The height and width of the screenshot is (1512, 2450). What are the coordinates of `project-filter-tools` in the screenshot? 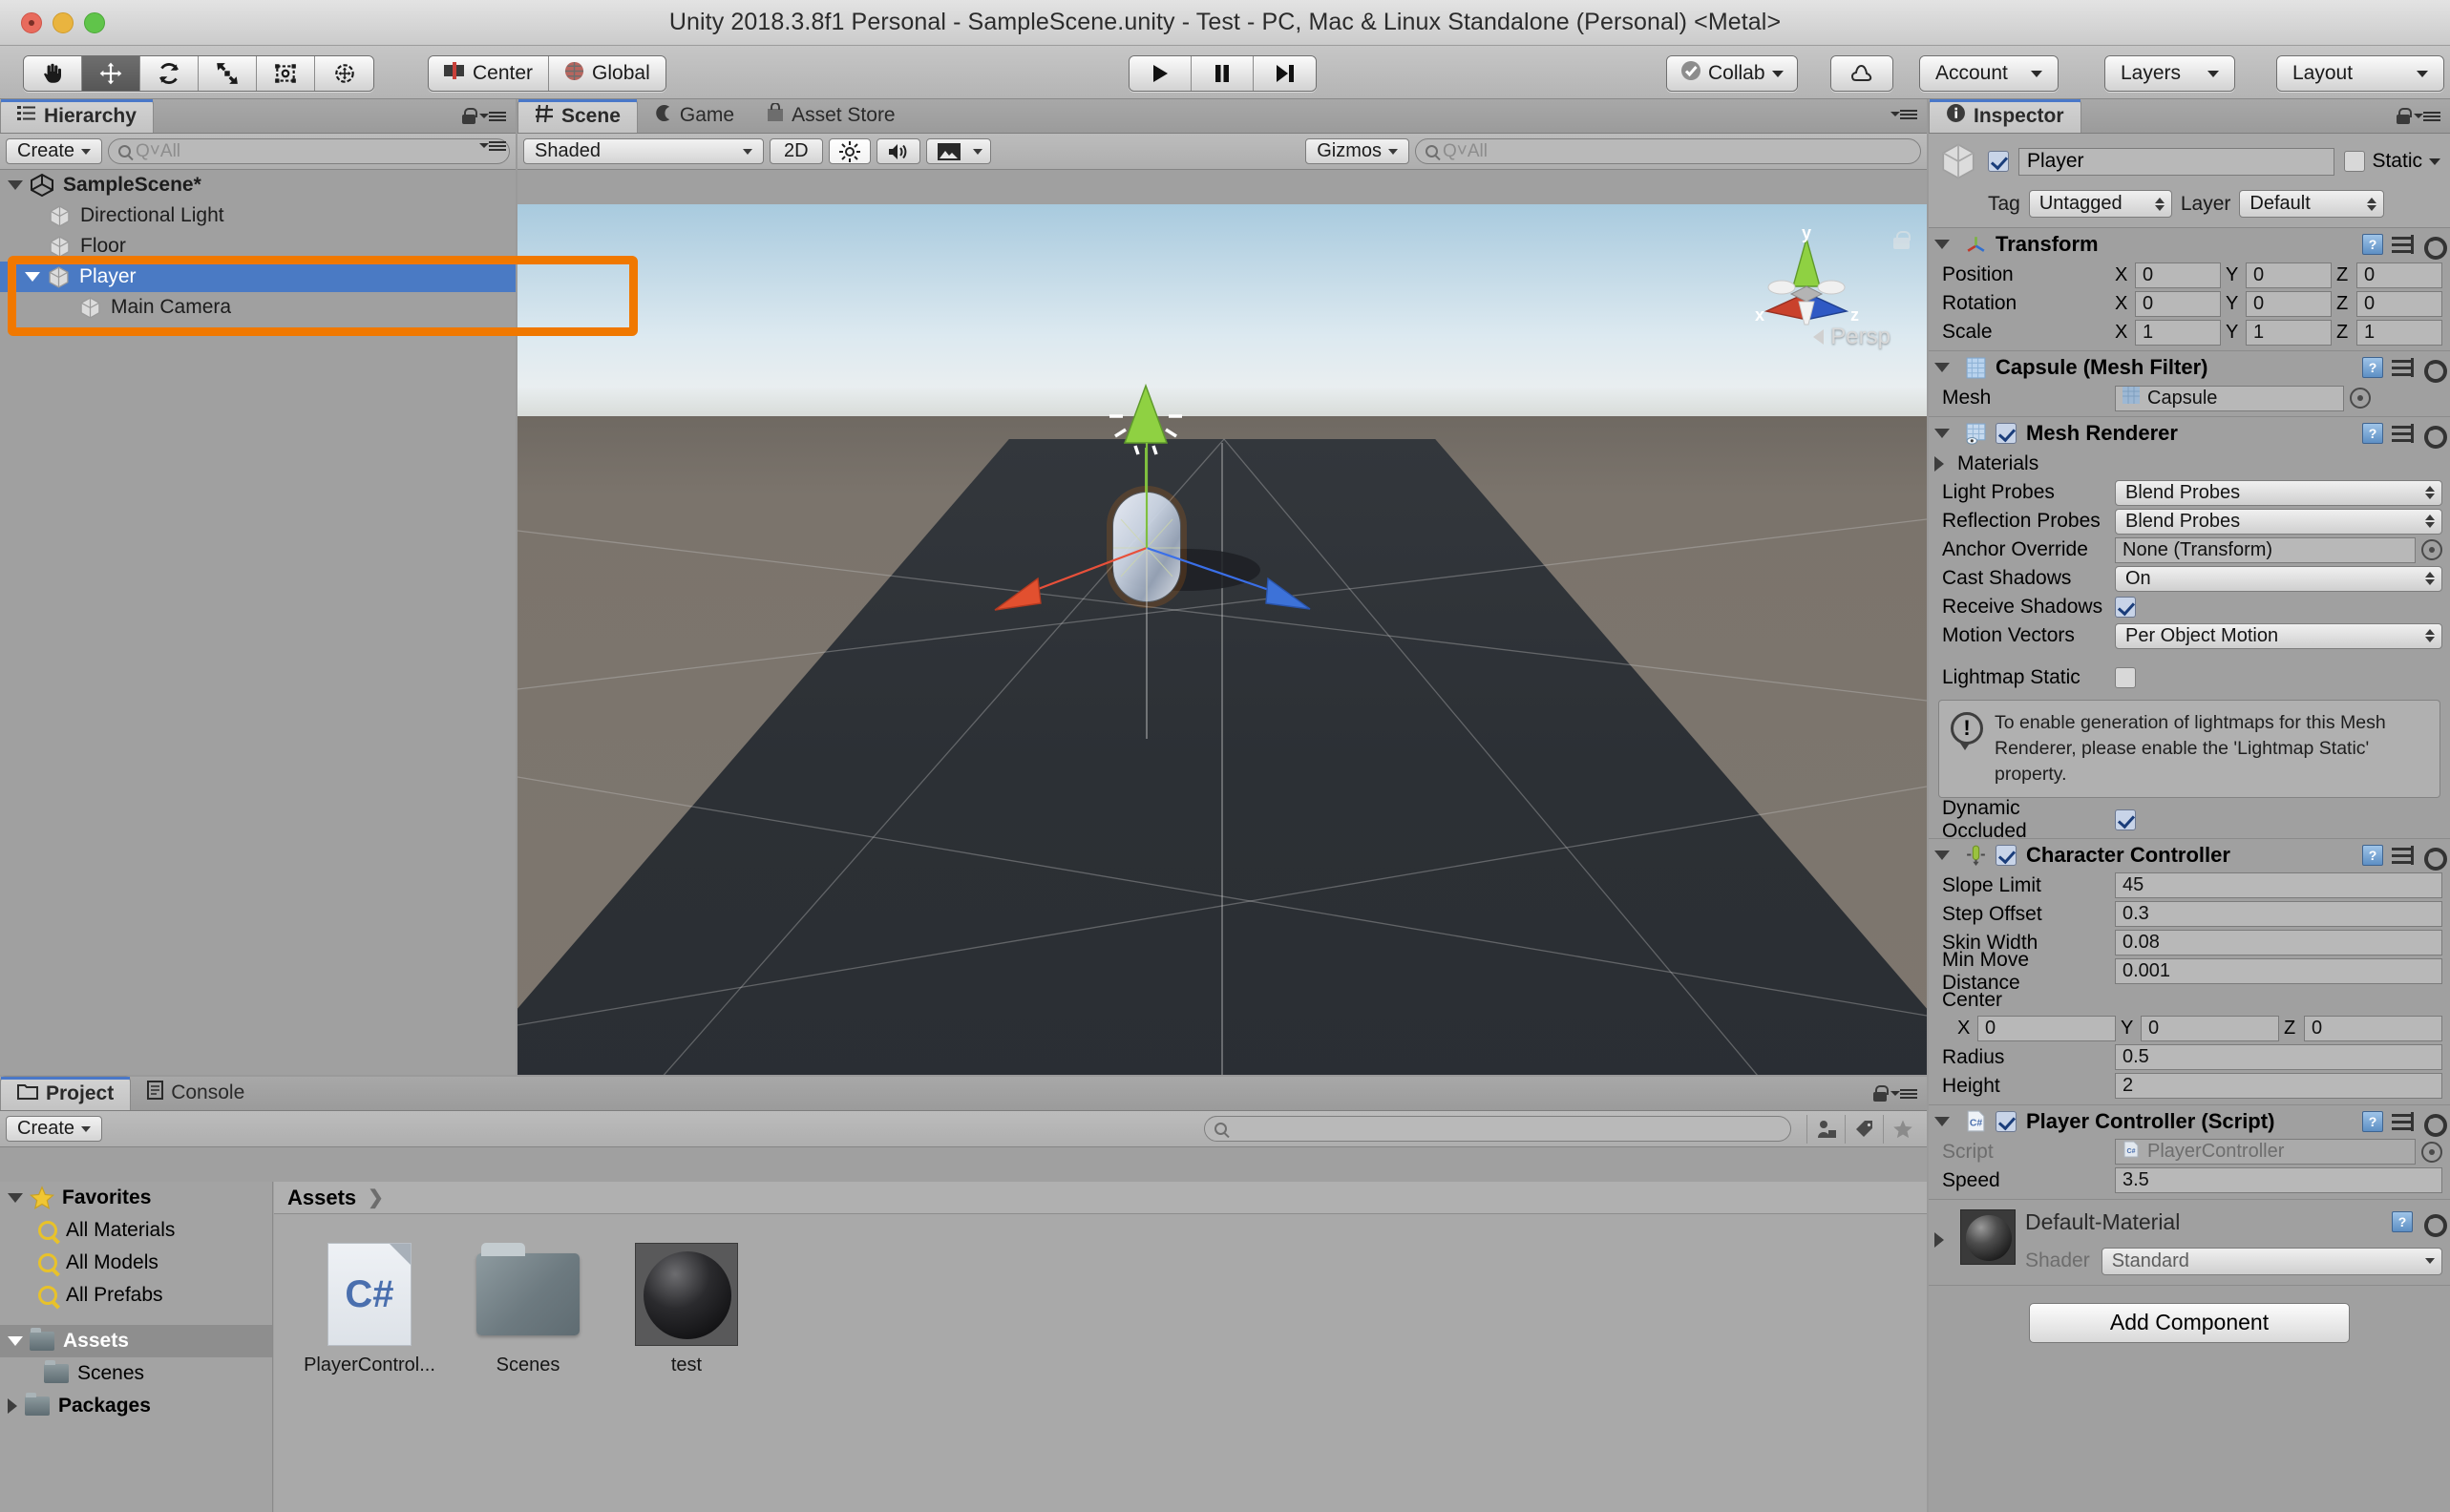 It's located at (1863, 1129).